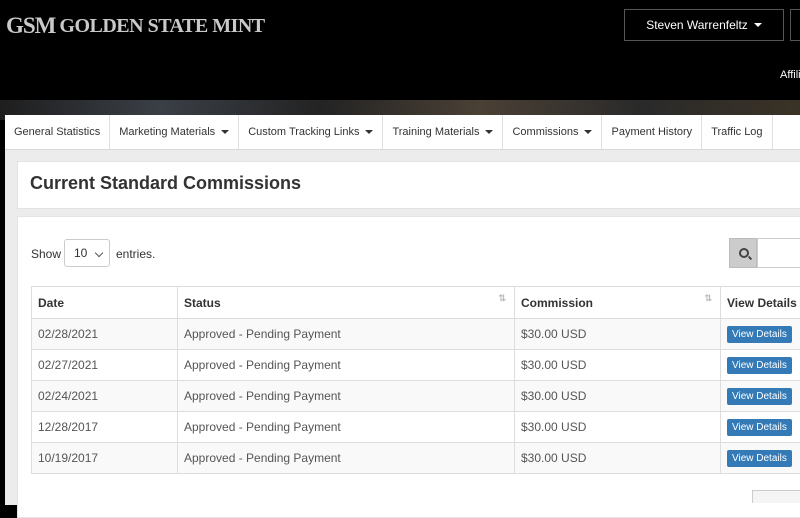  I want to click on nav-item-general-statistics: General Statistics, so click(57, 132).